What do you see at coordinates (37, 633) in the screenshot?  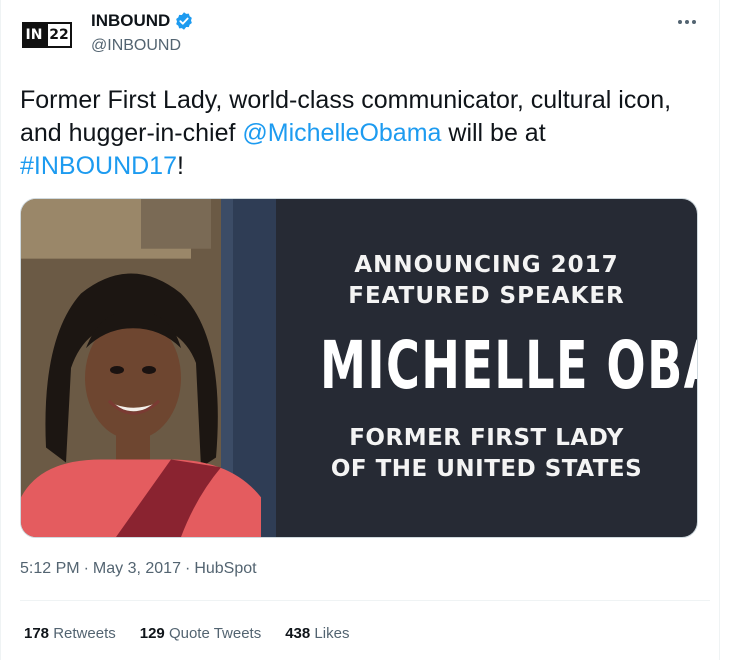 I see `retweets-count: 178` at bounding box center [37, 633].